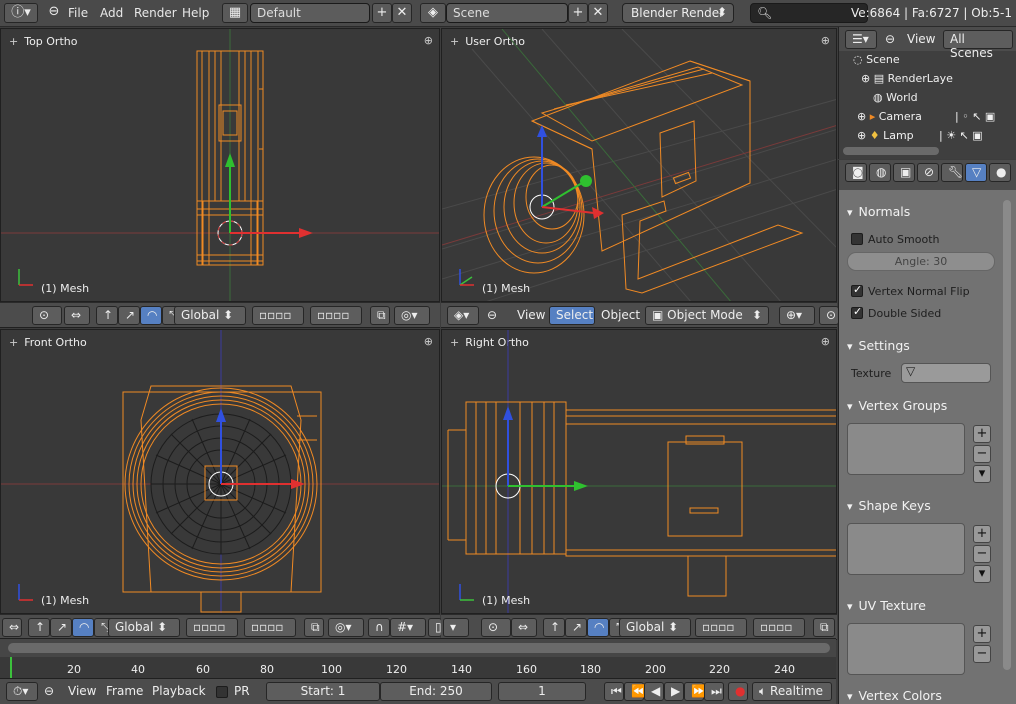  I want to click on menu-file: File, so click(78, 13).